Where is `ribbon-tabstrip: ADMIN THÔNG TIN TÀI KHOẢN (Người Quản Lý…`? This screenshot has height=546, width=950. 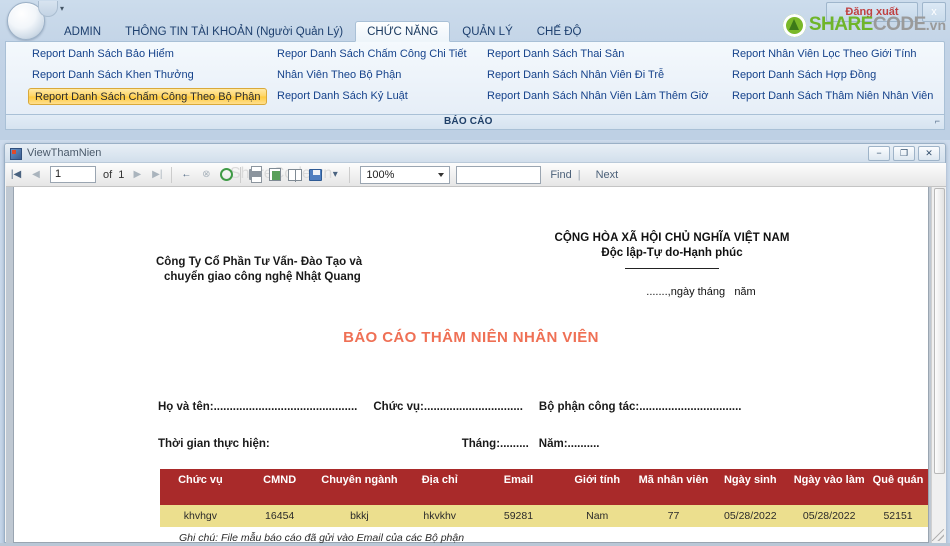
ribbon-tabstrip: ADMIN THÔNG TIN TÀI KHOẢN (Người Quản Lý… is located at coordinates (322, 31).